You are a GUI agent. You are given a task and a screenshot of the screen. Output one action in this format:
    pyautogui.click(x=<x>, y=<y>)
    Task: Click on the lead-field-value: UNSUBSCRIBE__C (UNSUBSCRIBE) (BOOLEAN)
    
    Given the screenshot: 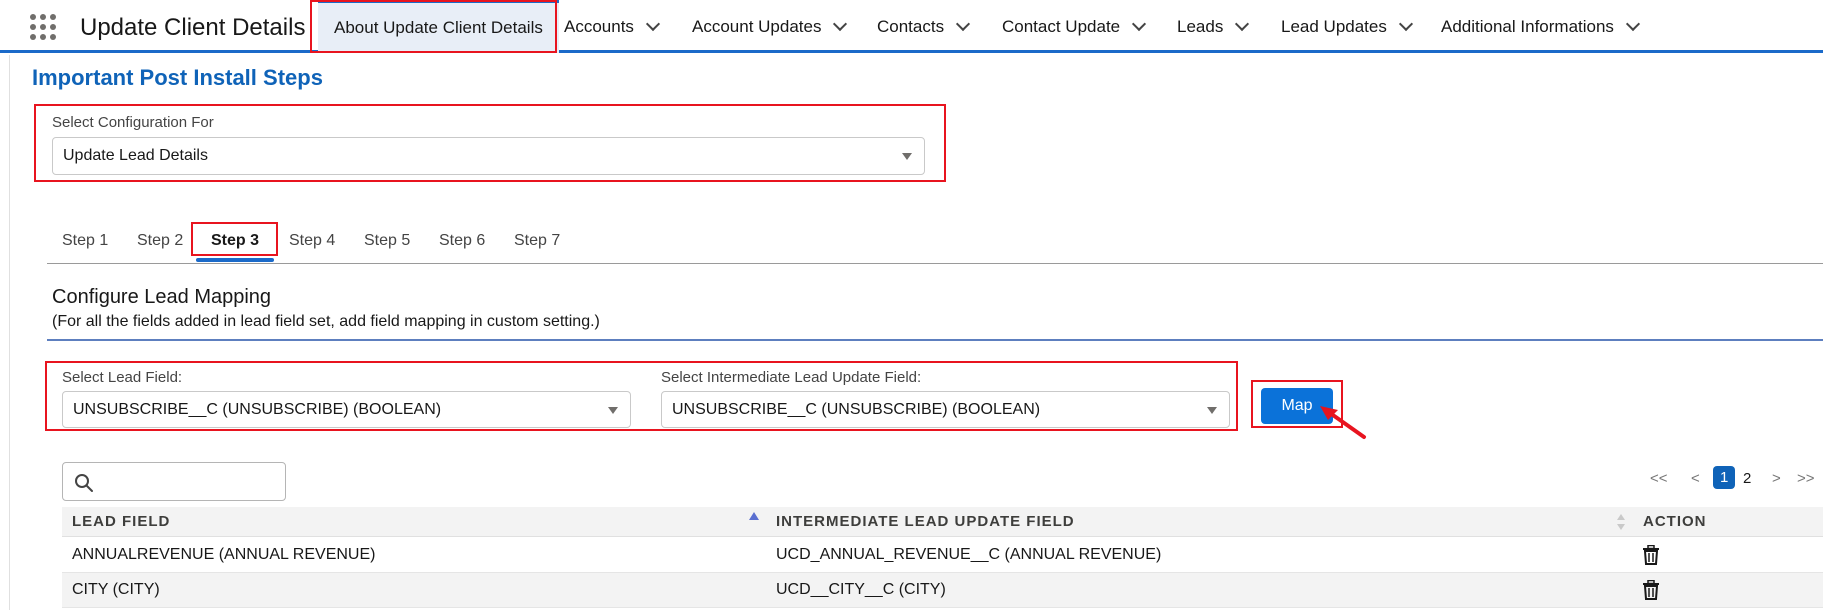 What is the action you would take?
    pyautogui.click(x=257, y=409)
    